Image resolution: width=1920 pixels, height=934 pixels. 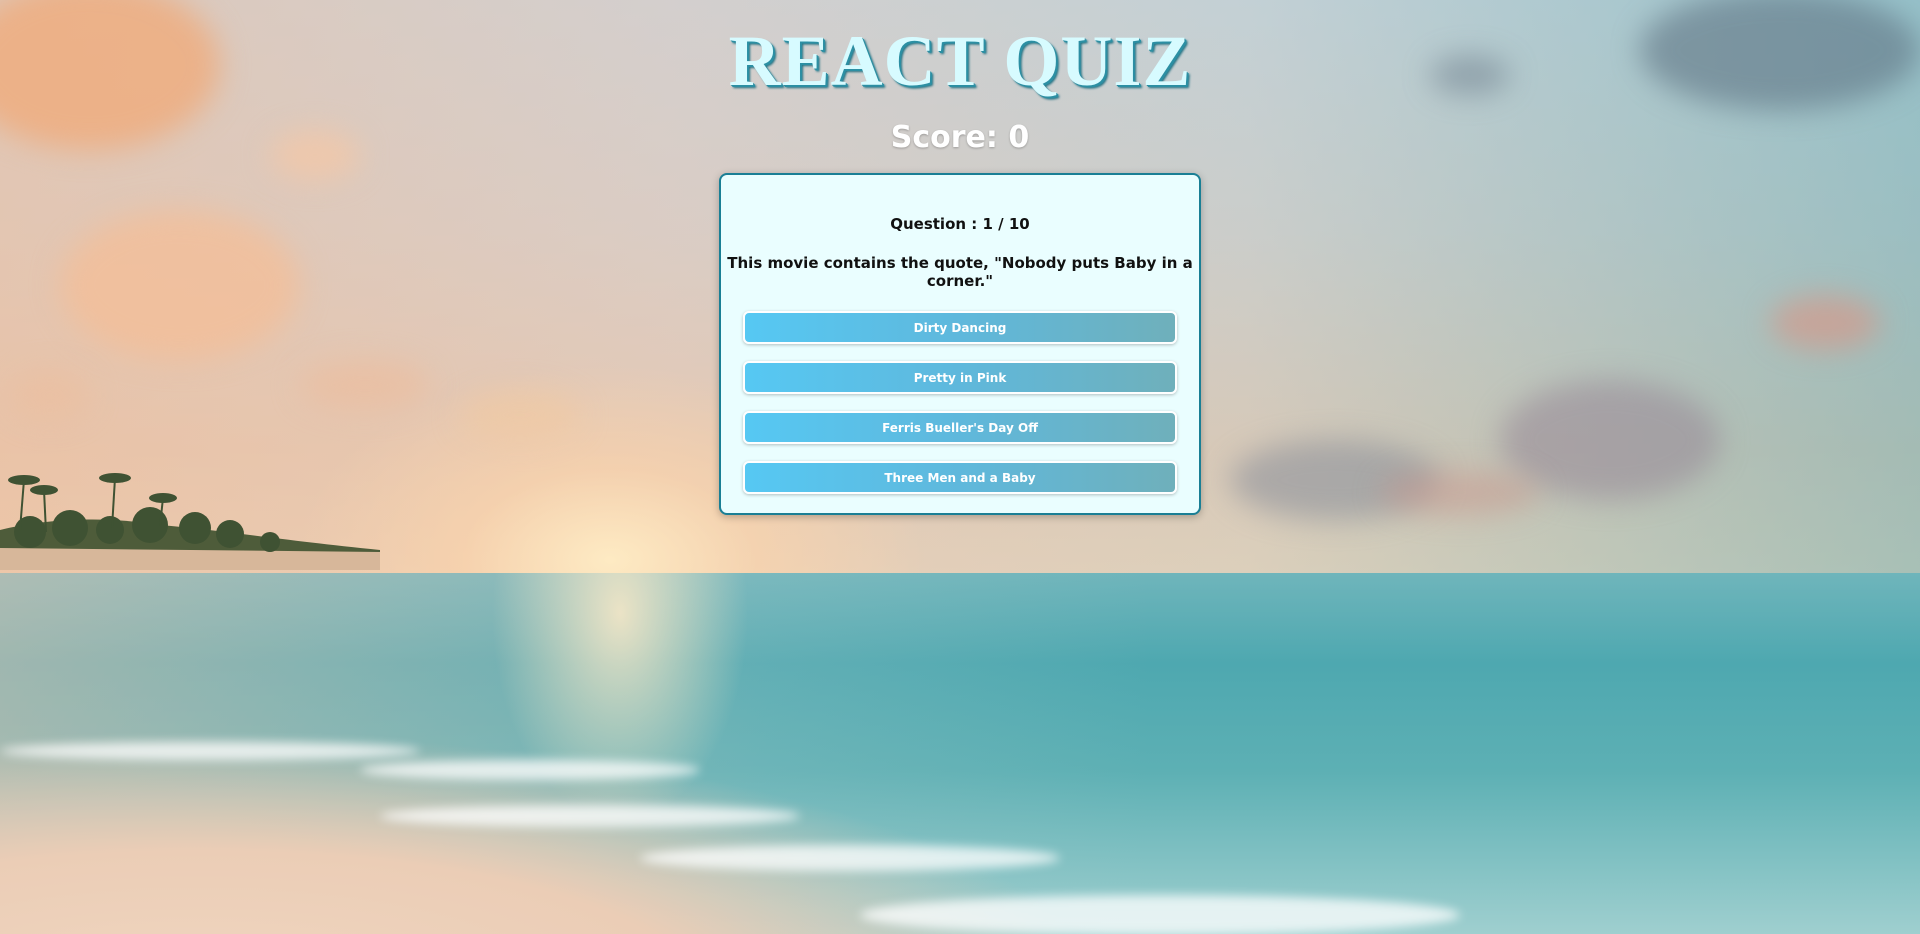 I want to click on question-number: Question : 1 / 10, so click(x=960, y=224).